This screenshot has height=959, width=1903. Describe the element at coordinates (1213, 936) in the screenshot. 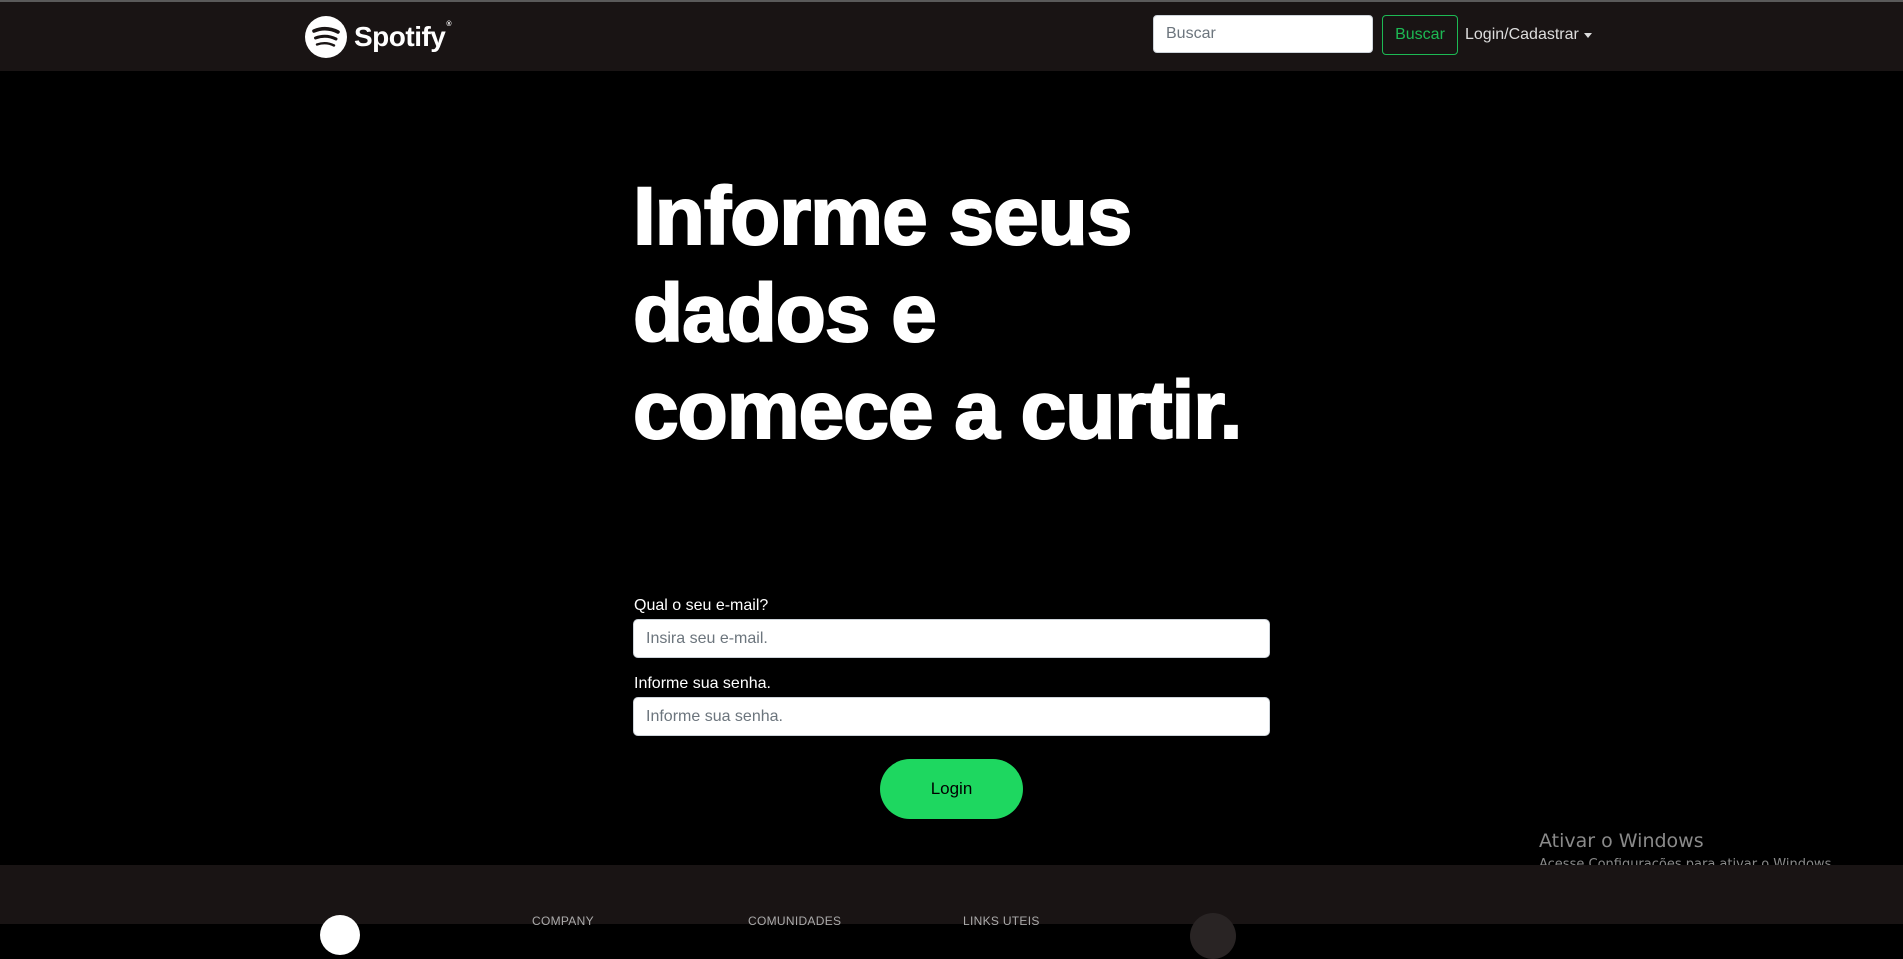

I see `footer-social-icon` at that location.